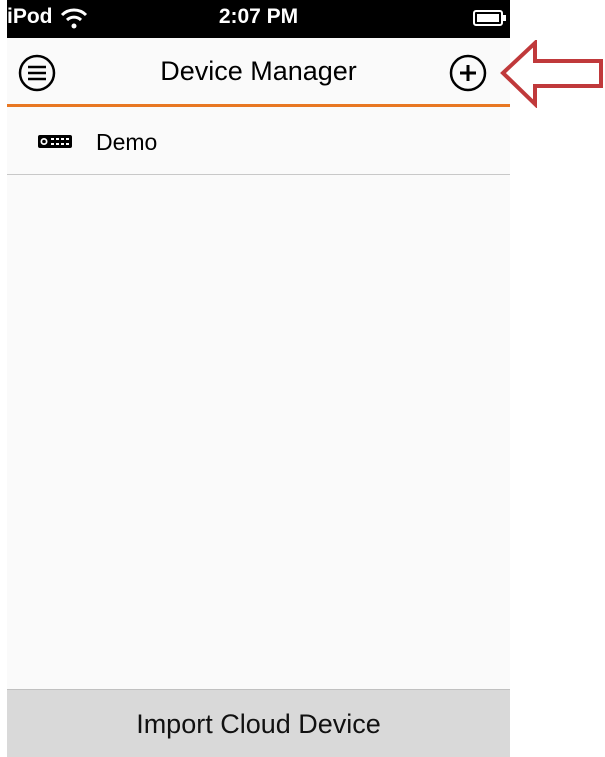 The image size is (605, 757). Describe the element at coordinates (127, 142) in the screenshot. I see `device-name: Demo` at that location.